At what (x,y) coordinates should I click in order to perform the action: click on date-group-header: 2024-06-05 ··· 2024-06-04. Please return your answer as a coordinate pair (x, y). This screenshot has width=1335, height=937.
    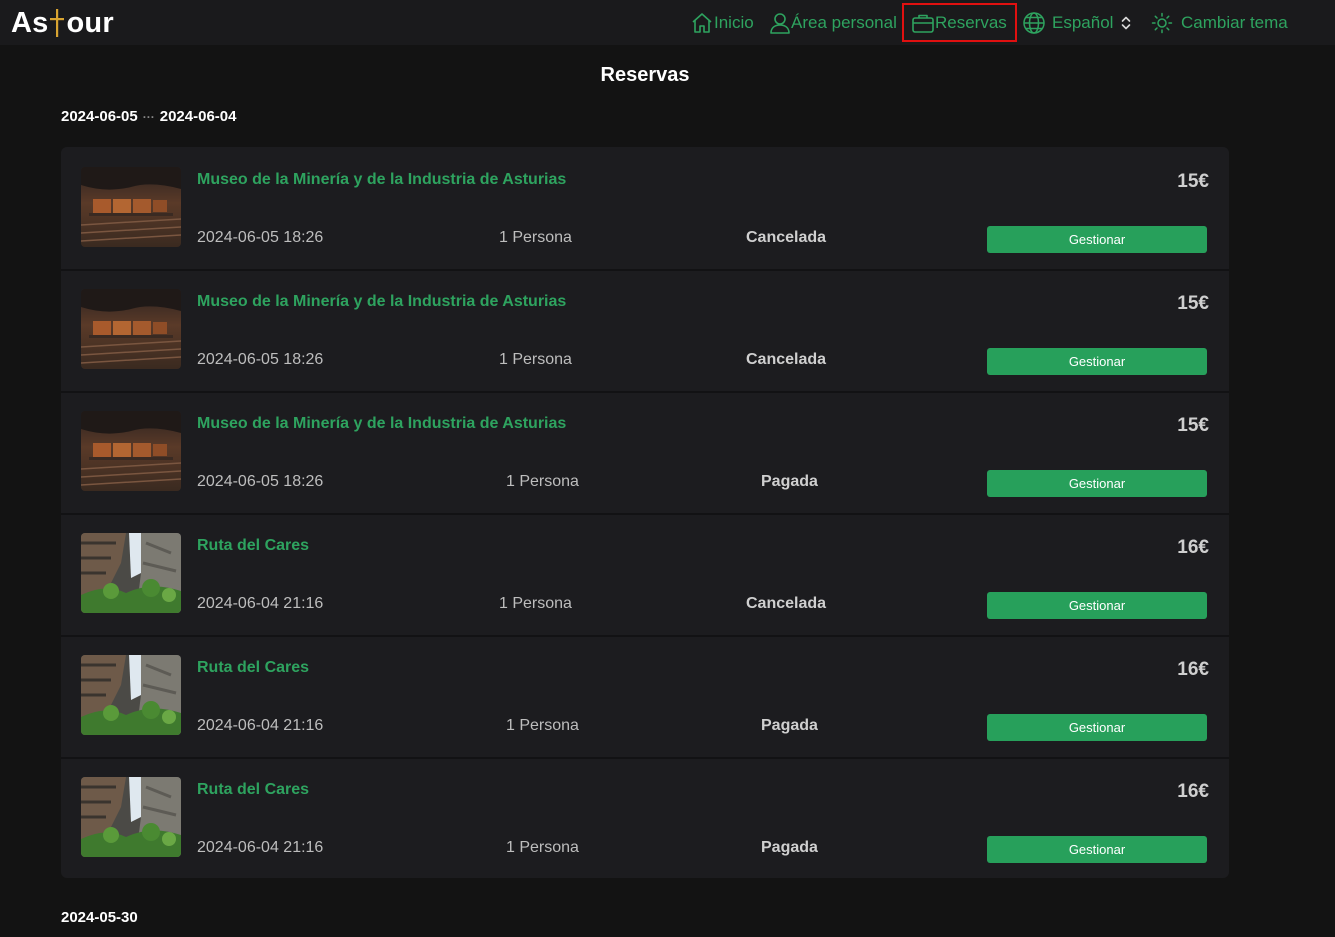
    Looking at the image, I should click on (148, 116).